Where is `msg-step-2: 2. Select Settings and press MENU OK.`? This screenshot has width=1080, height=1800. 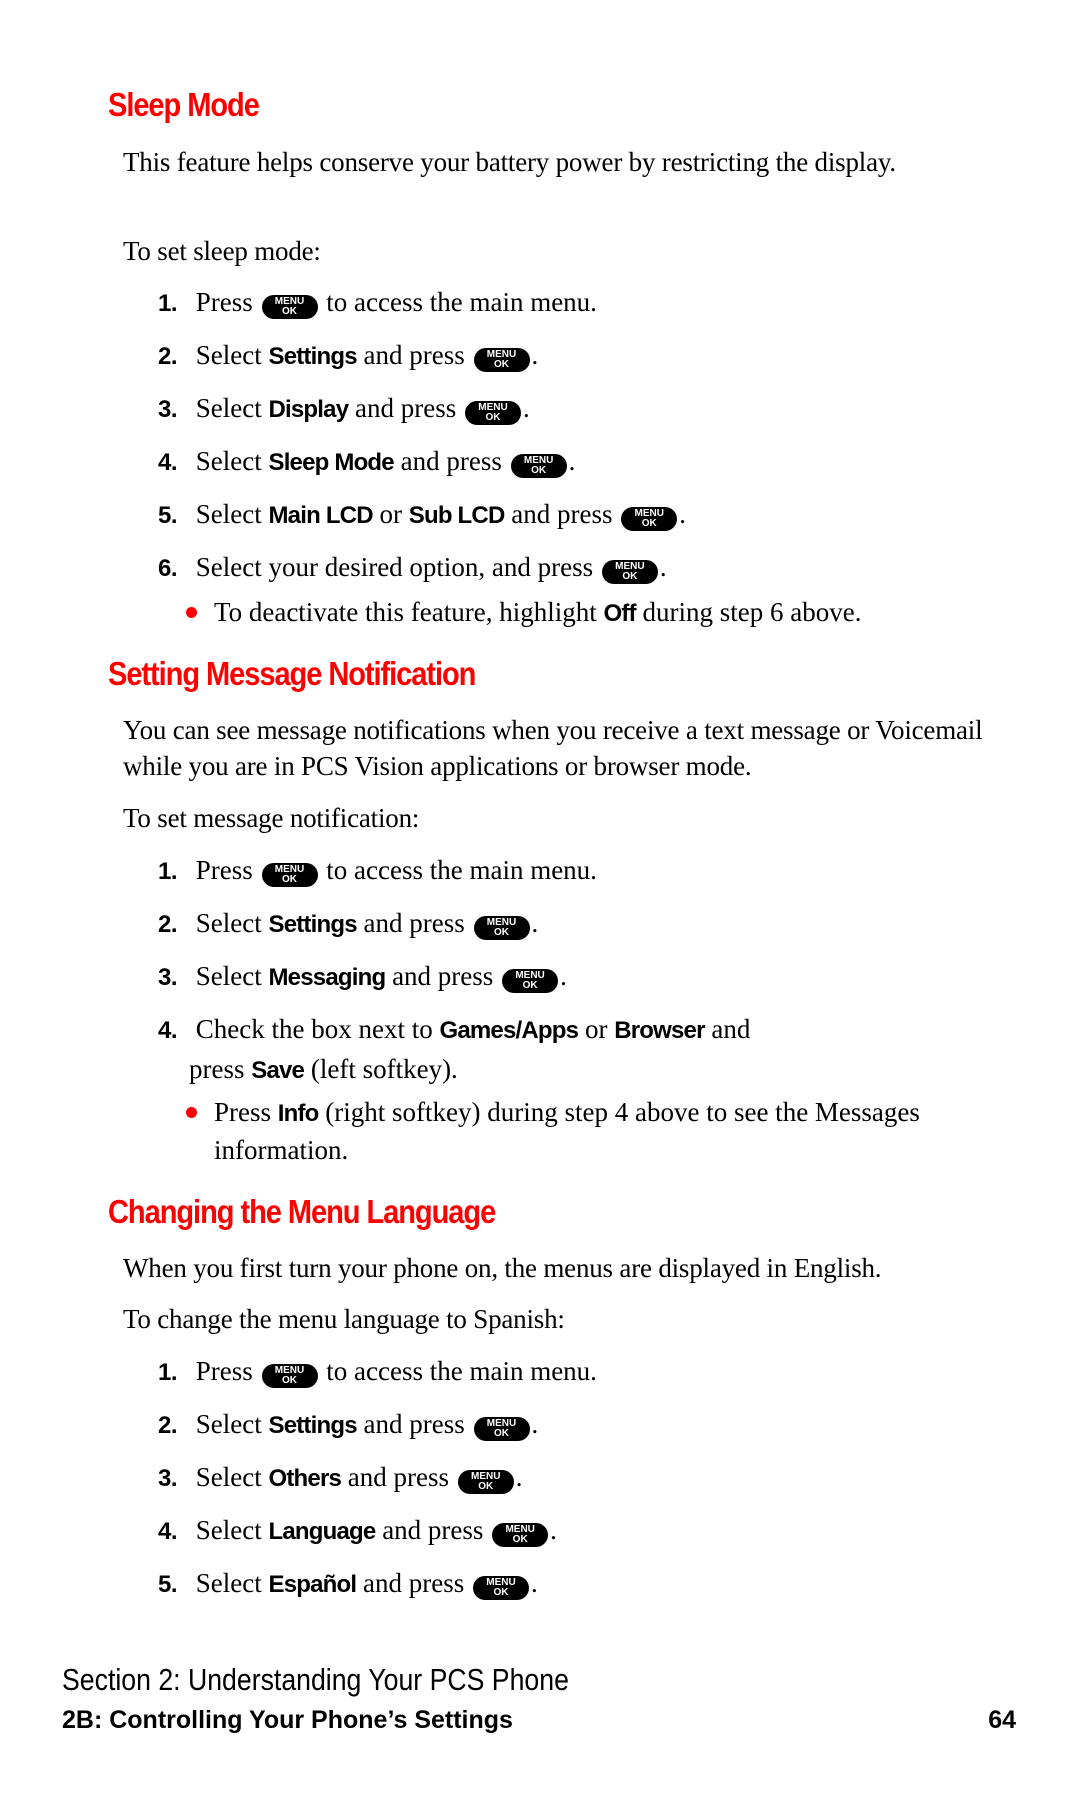
msg-step-2: 2. Select Settings and press MENU OK. is located at coordinates (348, 924).